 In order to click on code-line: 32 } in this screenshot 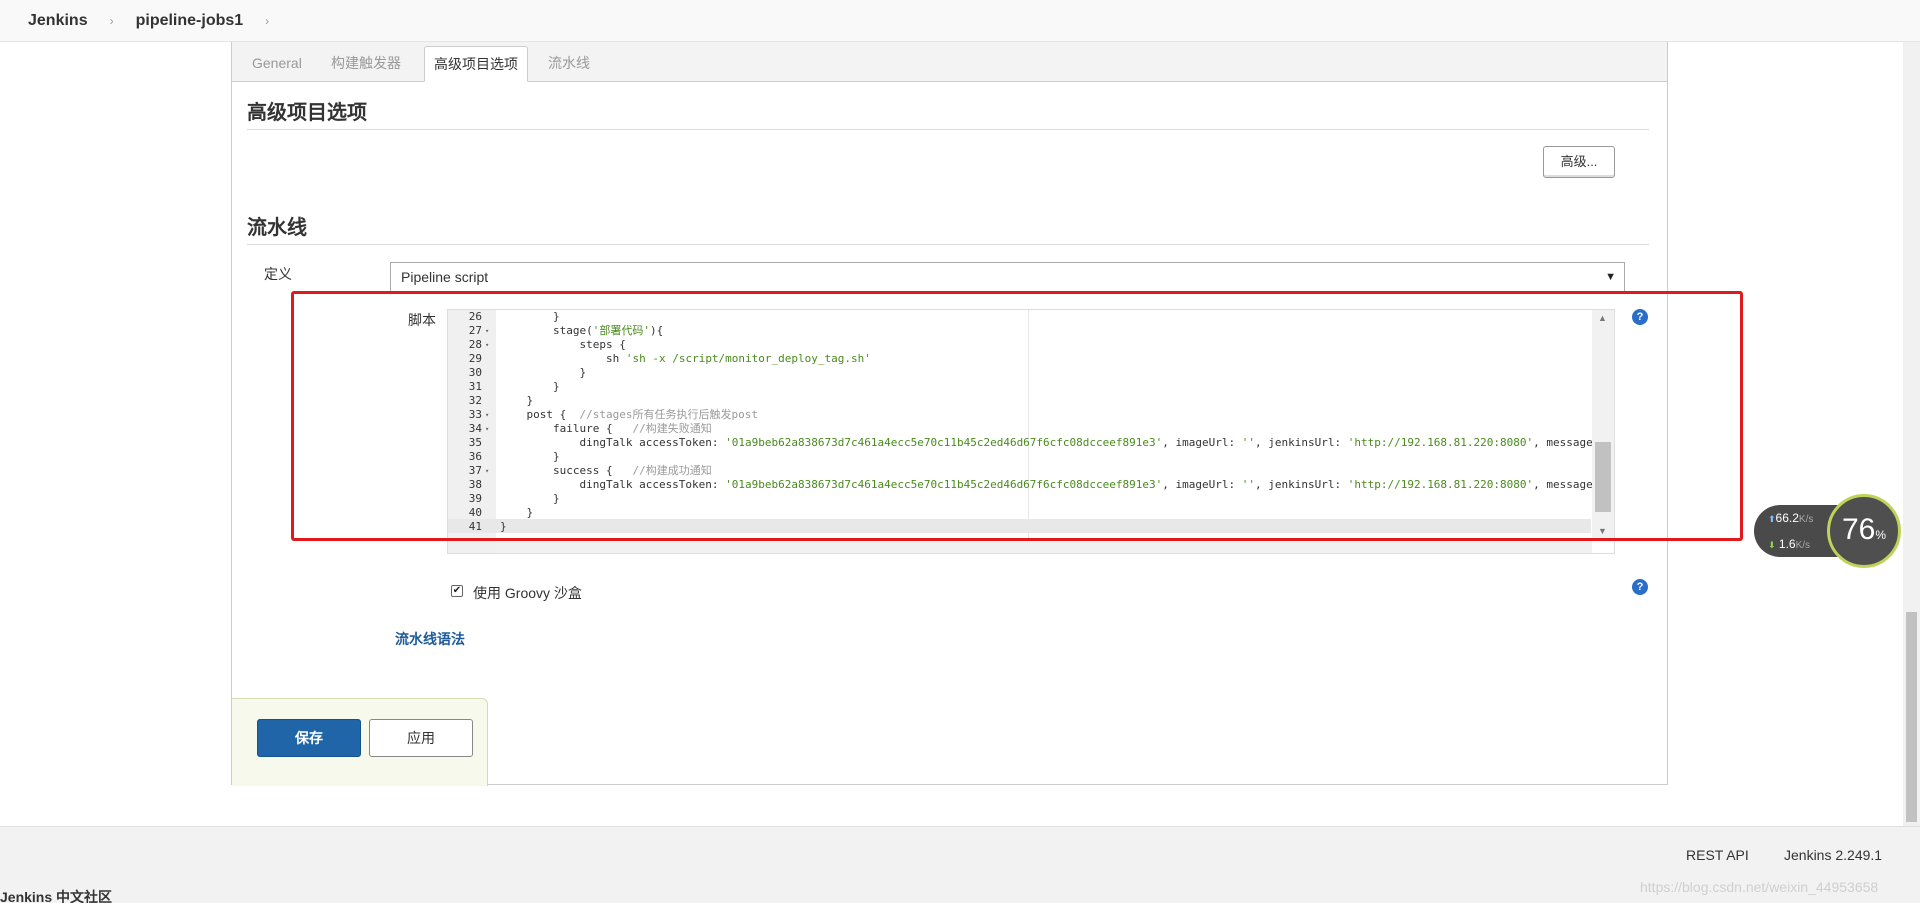, I will do `click(1019, 401)`.